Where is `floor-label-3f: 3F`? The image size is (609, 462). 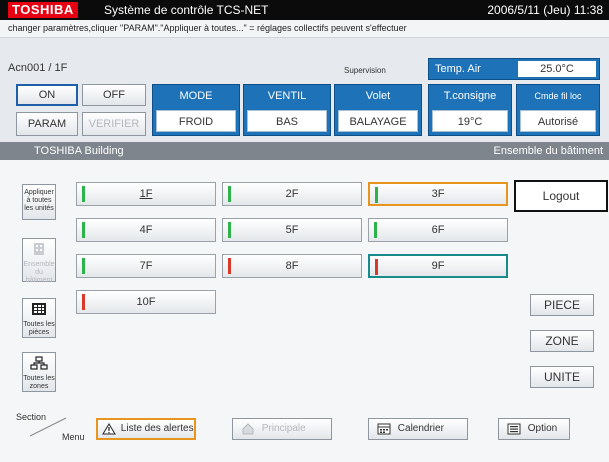
floor-label-3f: 3F is located at coordinates (438, 194).